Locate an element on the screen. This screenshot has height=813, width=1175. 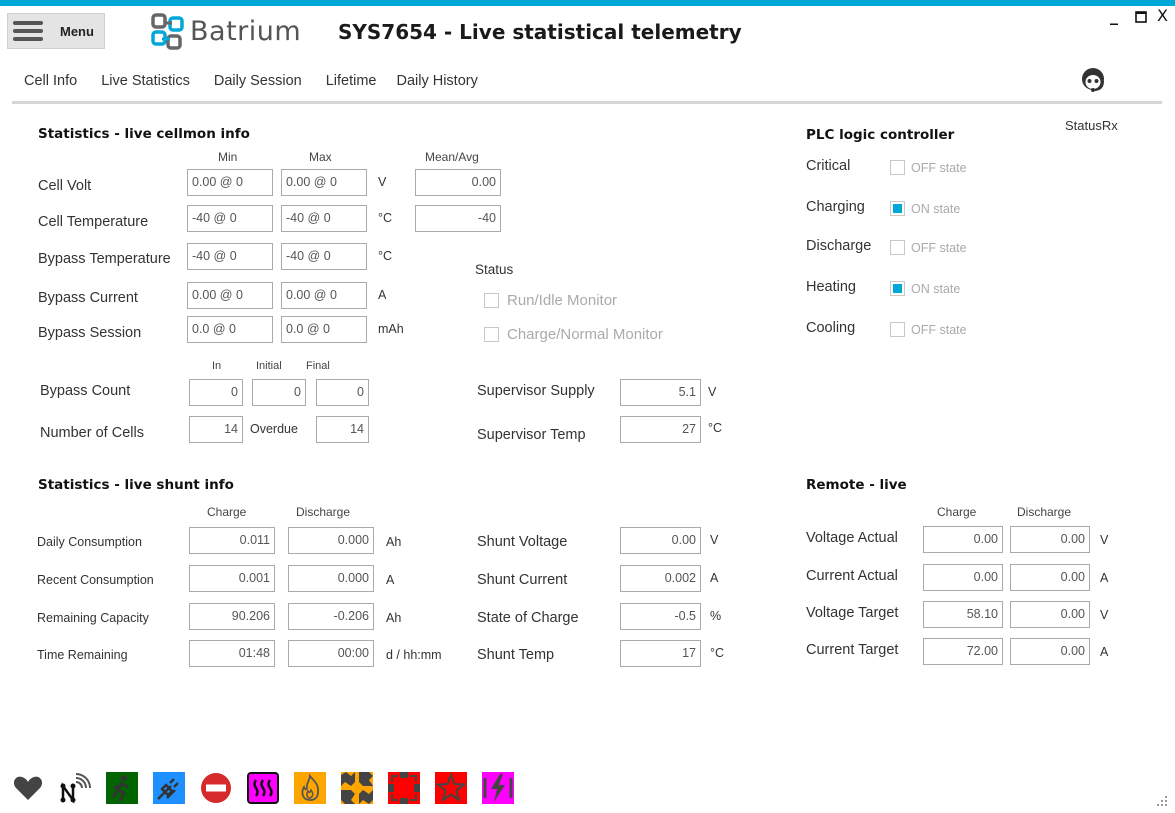
shunt-discharge-value: -0.206 is located at coordinates (331, 616).